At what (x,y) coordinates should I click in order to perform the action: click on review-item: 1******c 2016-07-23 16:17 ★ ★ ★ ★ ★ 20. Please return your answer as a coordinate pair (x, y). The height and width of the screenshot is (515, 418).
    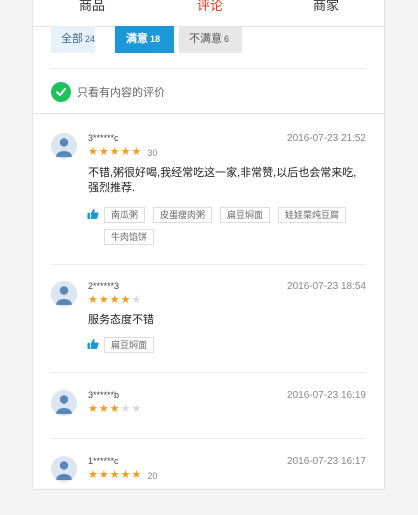
    Looking at the image, I should click on (208, 471).